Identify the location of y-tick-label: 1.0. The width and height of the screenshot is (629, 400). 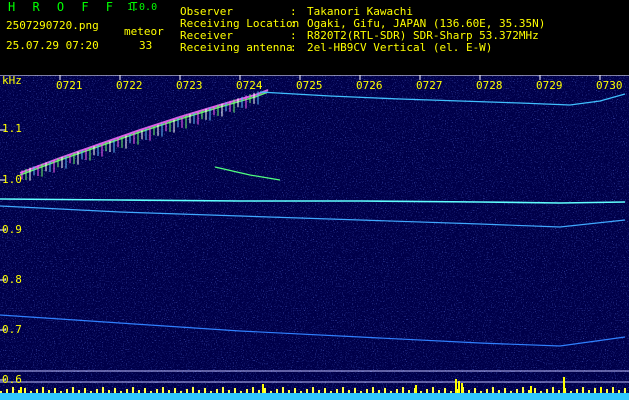
(12, 179).